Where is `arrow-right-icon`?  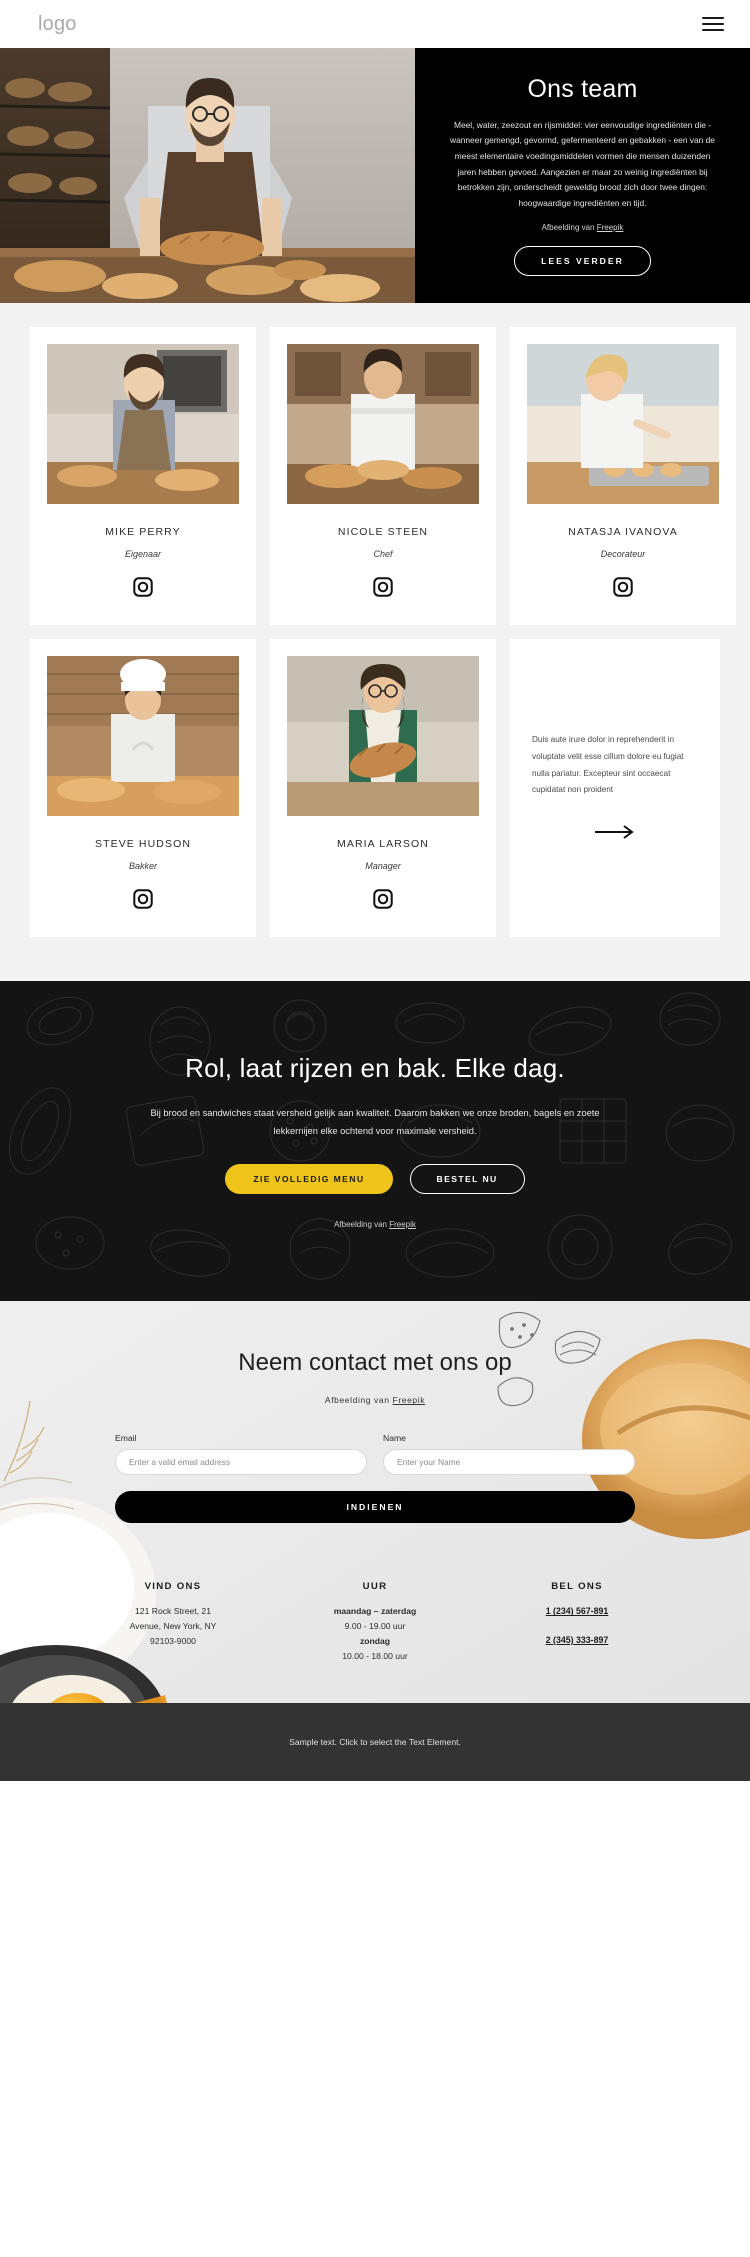
arrow-right-icon is located at coordinates (615, 834).